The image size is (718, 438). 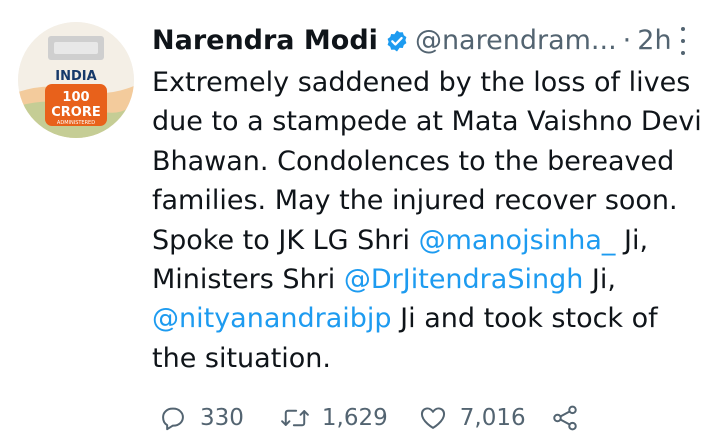 I want to click on tweet-text-line: Ministers Shri @DrJitendraSingh Ji,, so click(x=432, y=279).